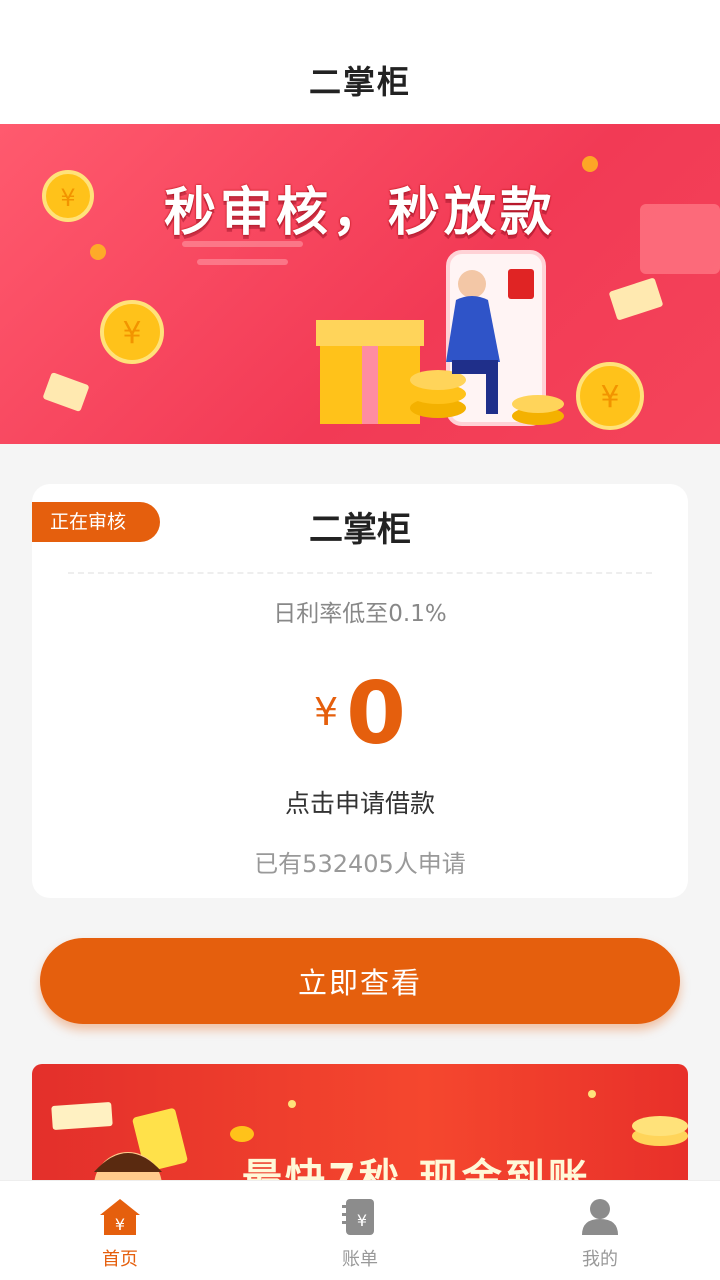 The width and height of the screenshot is (720, 1280). What do you see at coordinates (360, 573) in the screenshot?
I see `divider` at bounding box center [360, 573].